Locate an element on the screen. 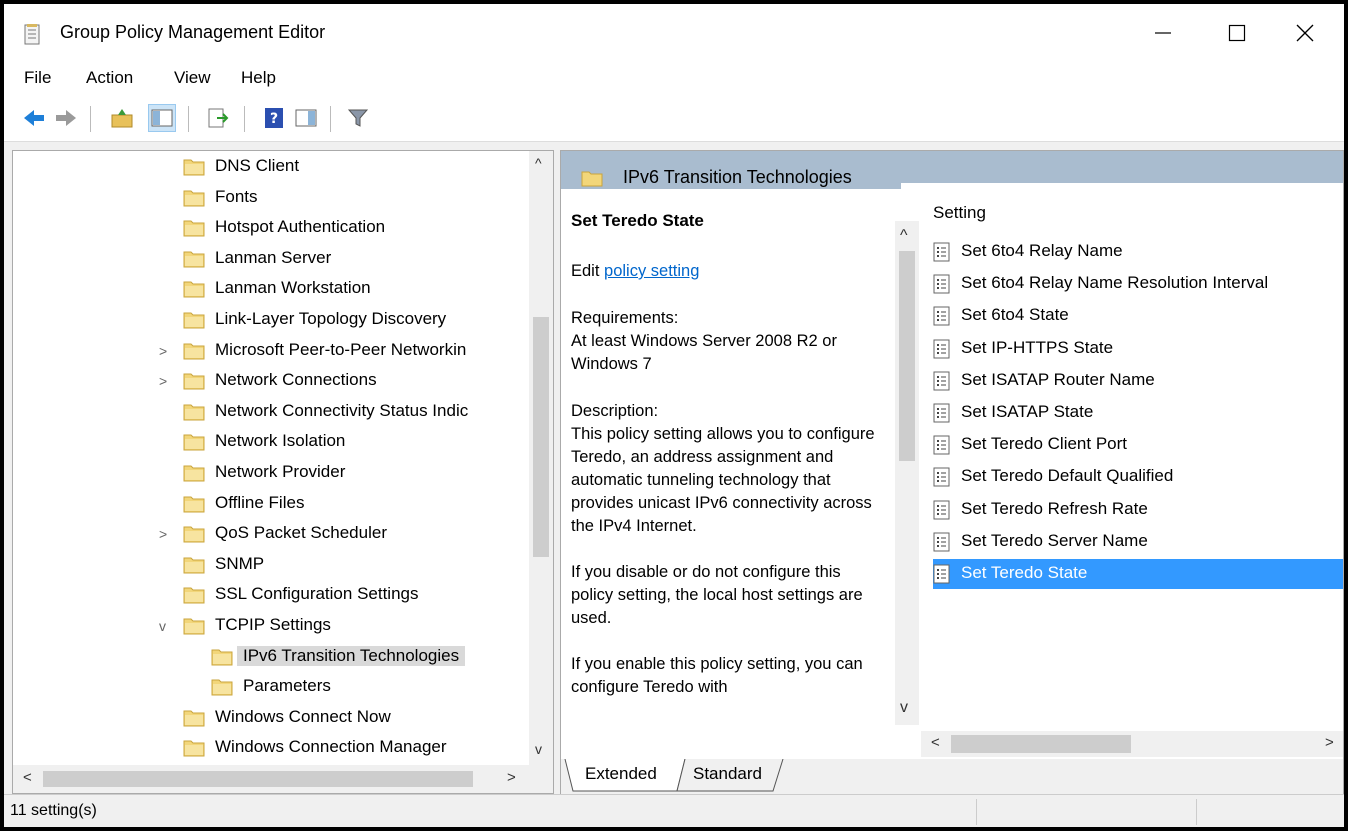 The width and height of the screenshot is (1348, 831). menu-view: View is located at coordinates (192, 78).